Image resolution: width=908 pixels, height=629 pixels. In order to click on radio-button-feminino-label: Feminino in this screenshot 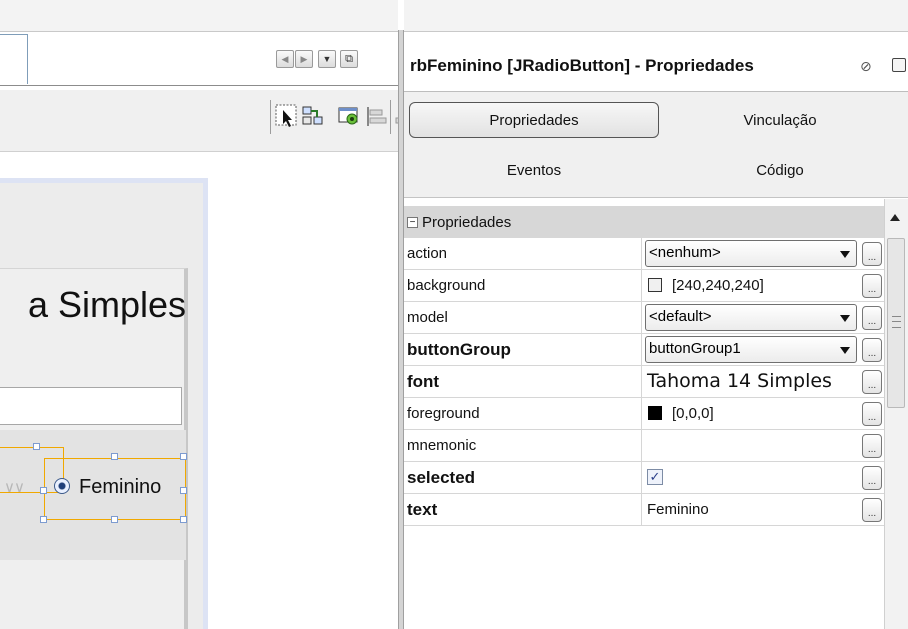, I will do `click(120, 487)`.